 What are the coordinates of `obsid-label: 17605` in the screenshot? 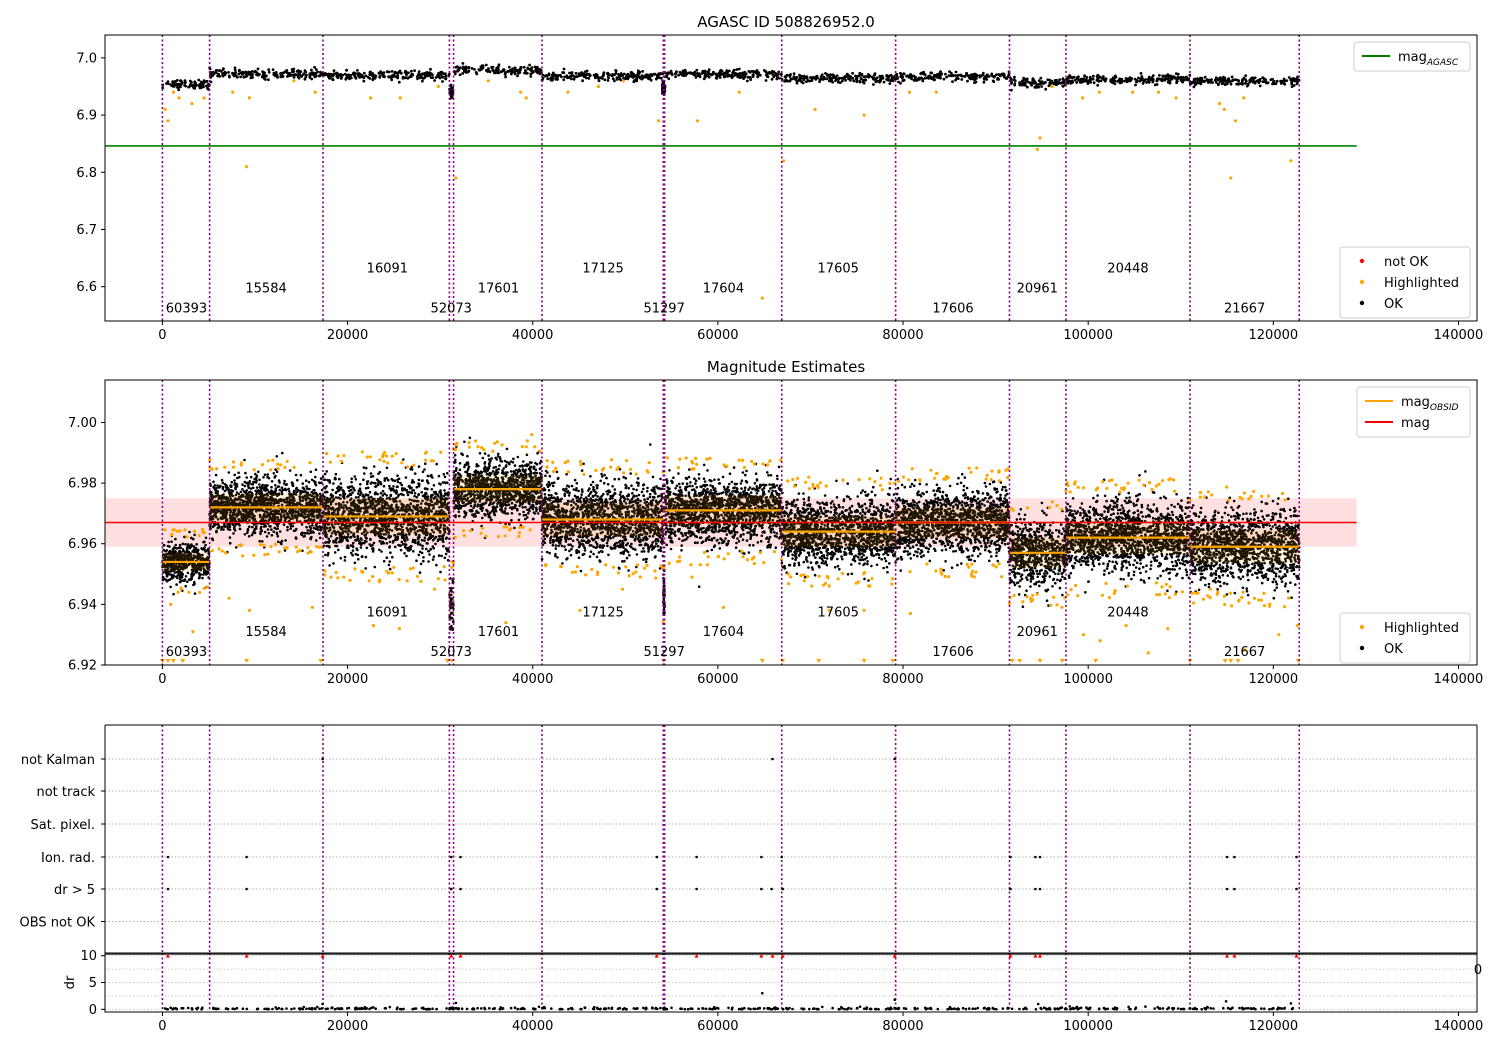 It's located at (838, 268).